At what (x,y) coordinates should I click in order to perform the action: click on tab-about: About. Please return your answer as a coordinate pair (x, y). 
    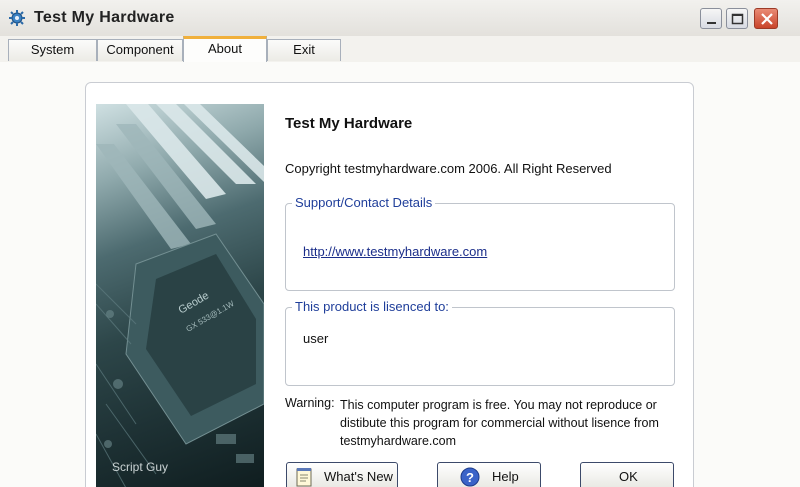
    Looking at the image, I should click on (225, 49).